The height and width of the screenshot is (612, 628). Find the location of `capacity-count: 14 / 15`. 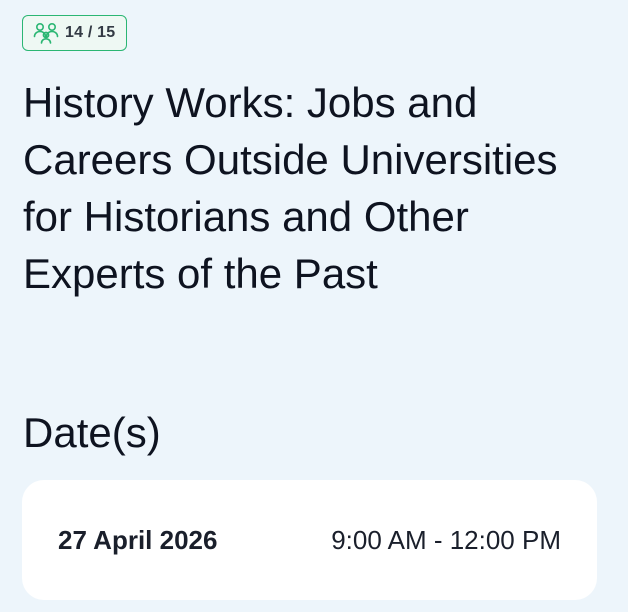

capacity-count: 14 / 15 is located at coordinates (90, 32).